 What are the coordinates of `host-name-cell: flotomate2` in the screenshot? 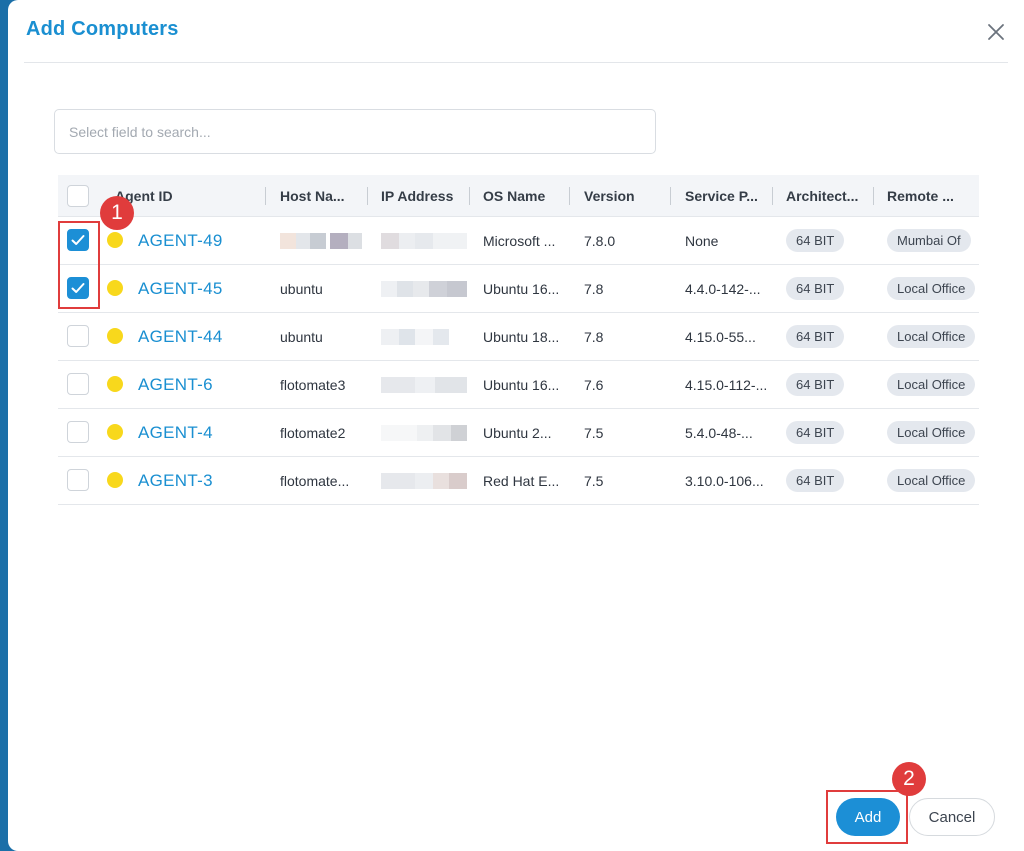 It's located at (313, 432).